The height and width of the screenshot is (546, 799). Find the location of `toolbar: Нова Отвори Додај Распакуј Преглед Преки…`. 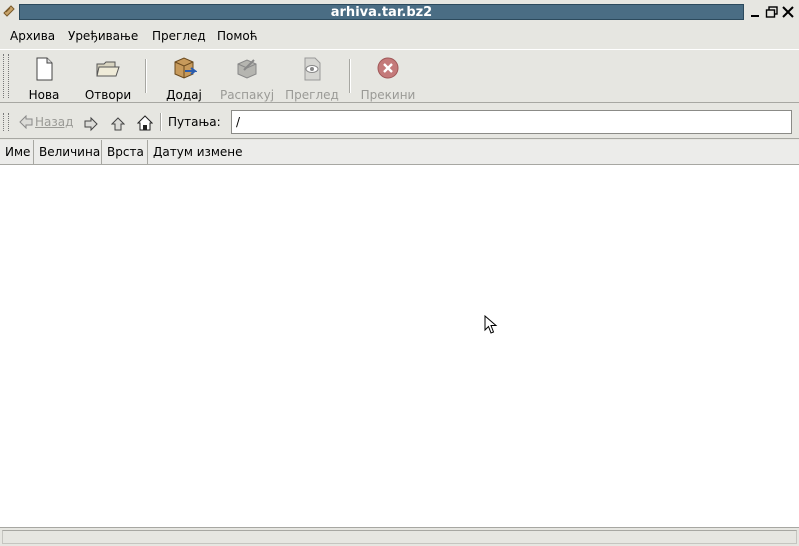

toolbar: Нова Отвори Додај Распакуј Преглед Преки… is located at coordinates (399, 76).